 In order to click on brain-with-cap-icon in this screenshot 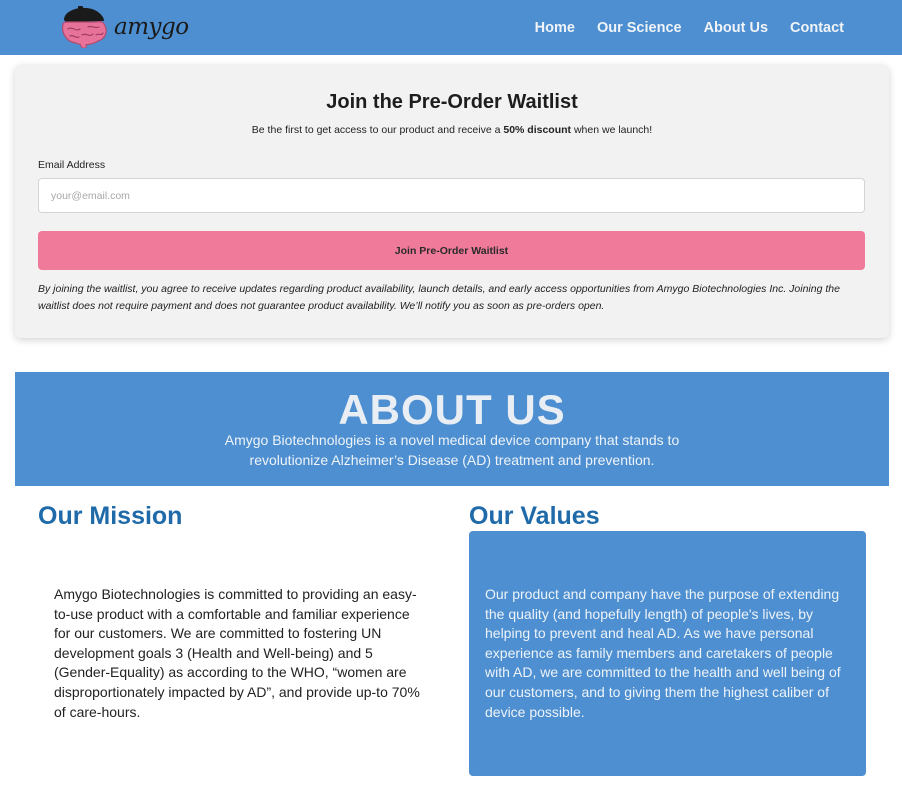, I will do `click(85, 27)`.